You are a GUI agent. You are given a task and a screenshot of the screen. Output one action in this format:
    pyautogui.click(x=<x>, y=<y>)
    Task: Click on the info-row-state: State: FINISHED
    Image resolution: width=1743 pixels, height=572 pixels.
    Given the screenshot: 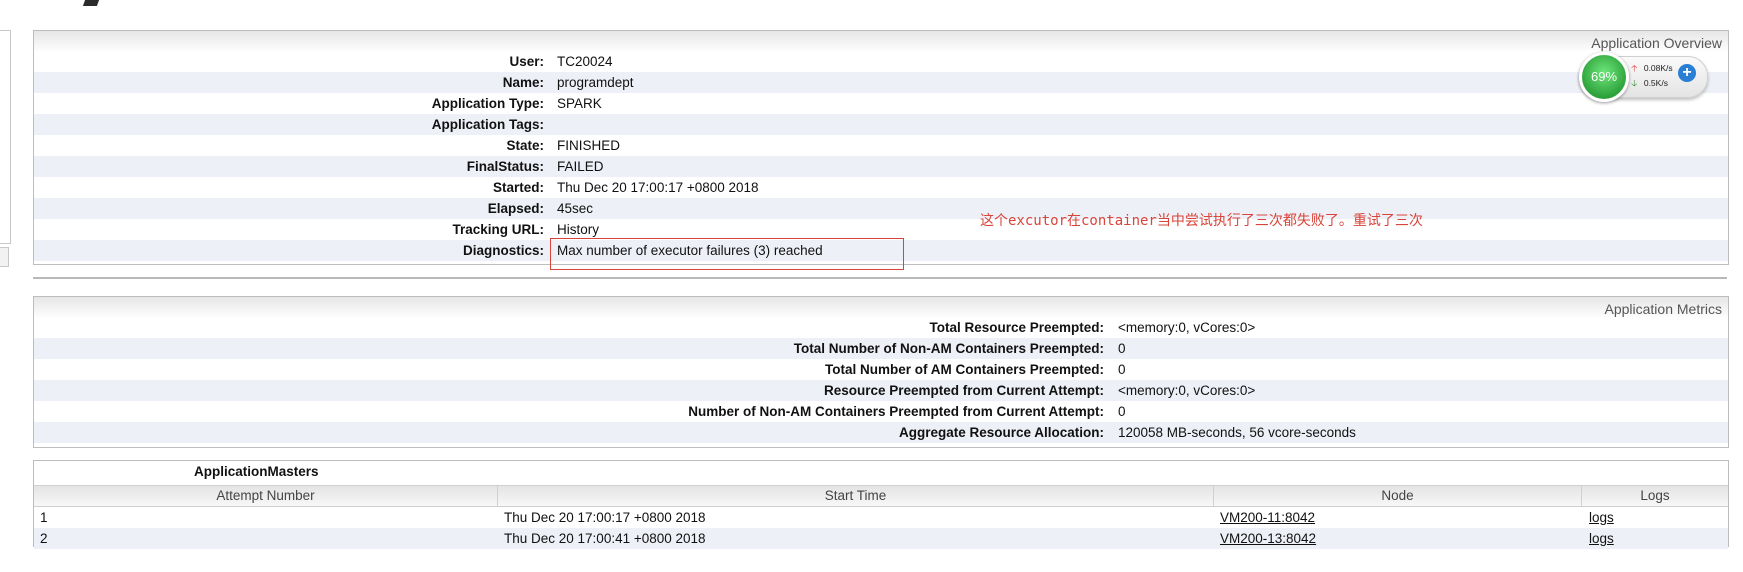 What is the action you would take?
    pyautogui.click(x=881, y=145)
    